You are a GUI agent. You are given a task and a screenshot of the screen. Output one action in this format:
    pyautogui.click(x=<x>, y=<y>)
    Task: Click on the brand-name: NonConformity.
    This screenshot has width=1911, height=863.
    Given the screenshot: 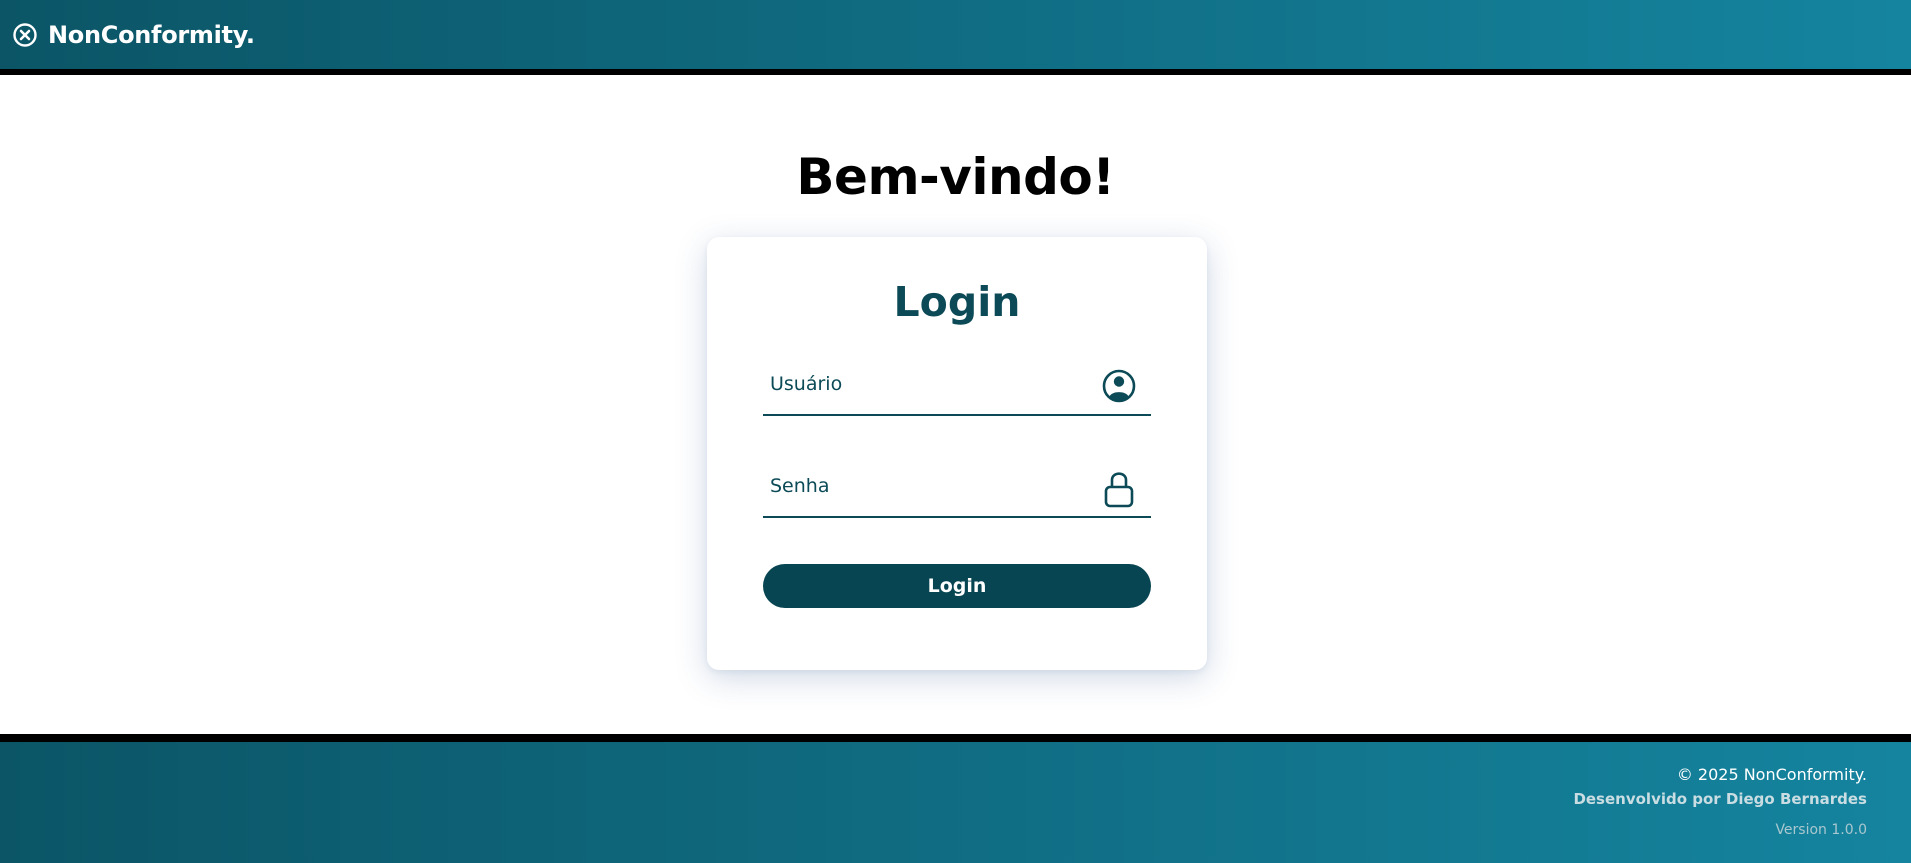 What is the action you would take?
    pyautogui.click(x=151, y=35)
    